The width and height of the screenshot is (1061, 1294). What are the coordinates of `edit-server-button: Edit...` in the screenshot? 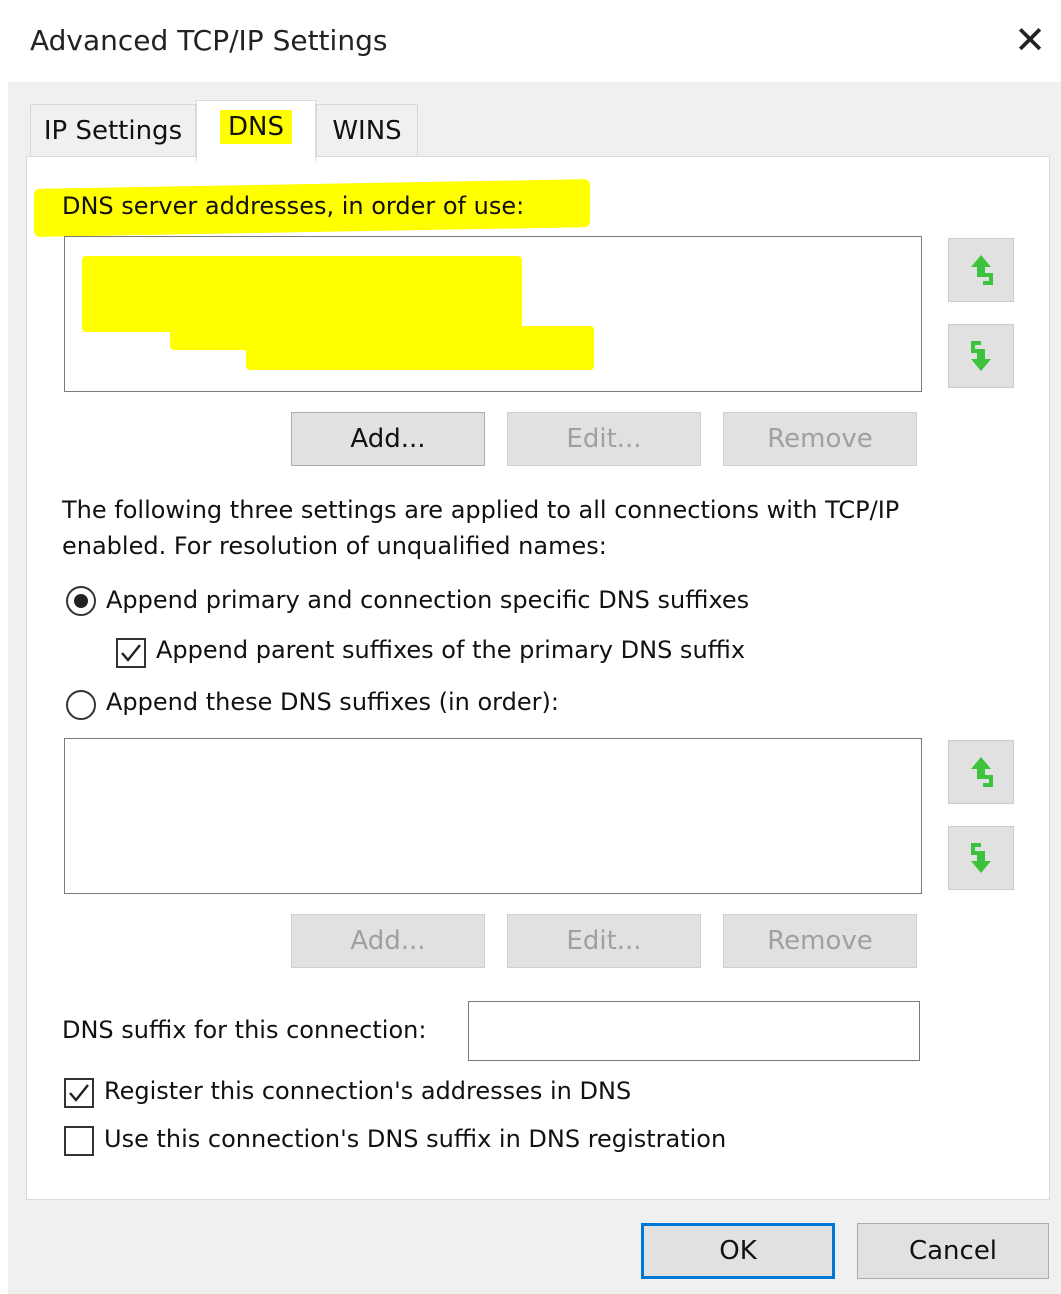 It's located at (604, 439).